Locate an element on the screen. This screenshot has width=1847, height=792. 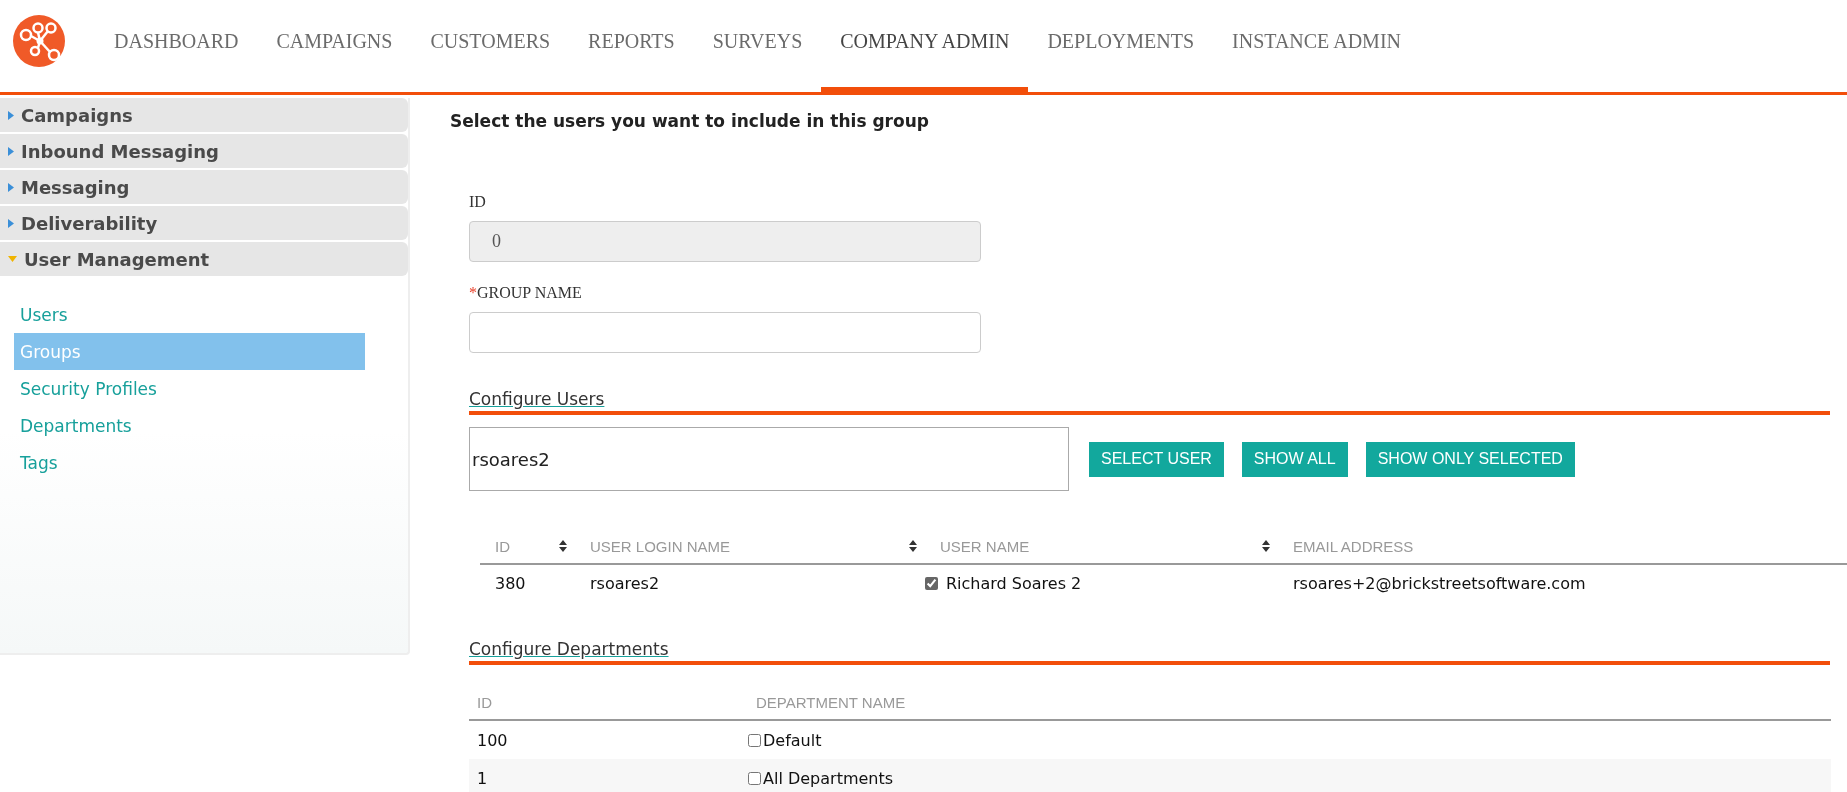
column-header: EMAIL ADDRESS is located at coordinates (1353, 546).